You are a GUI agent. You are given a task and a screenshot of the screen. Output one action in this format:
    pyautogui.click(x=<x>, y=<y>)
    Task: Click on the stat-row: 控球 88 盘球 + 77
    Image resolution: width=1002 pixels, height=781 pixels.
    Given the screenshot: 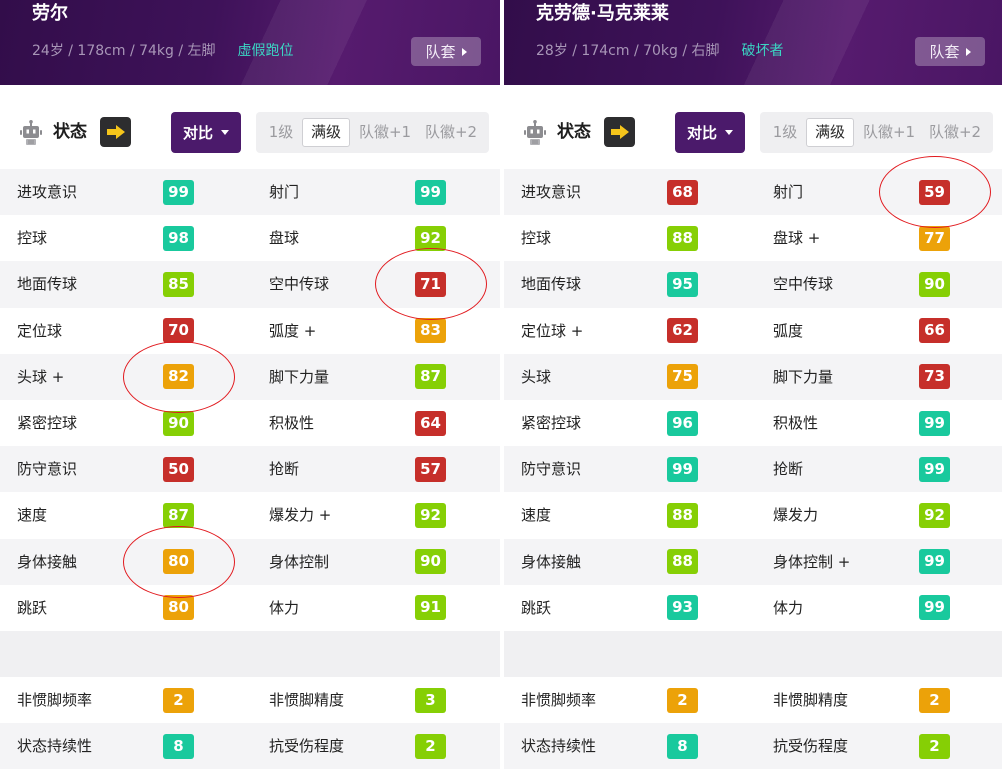 What is the action you would take?
    pyautogui.click(x=753, y=238)
    